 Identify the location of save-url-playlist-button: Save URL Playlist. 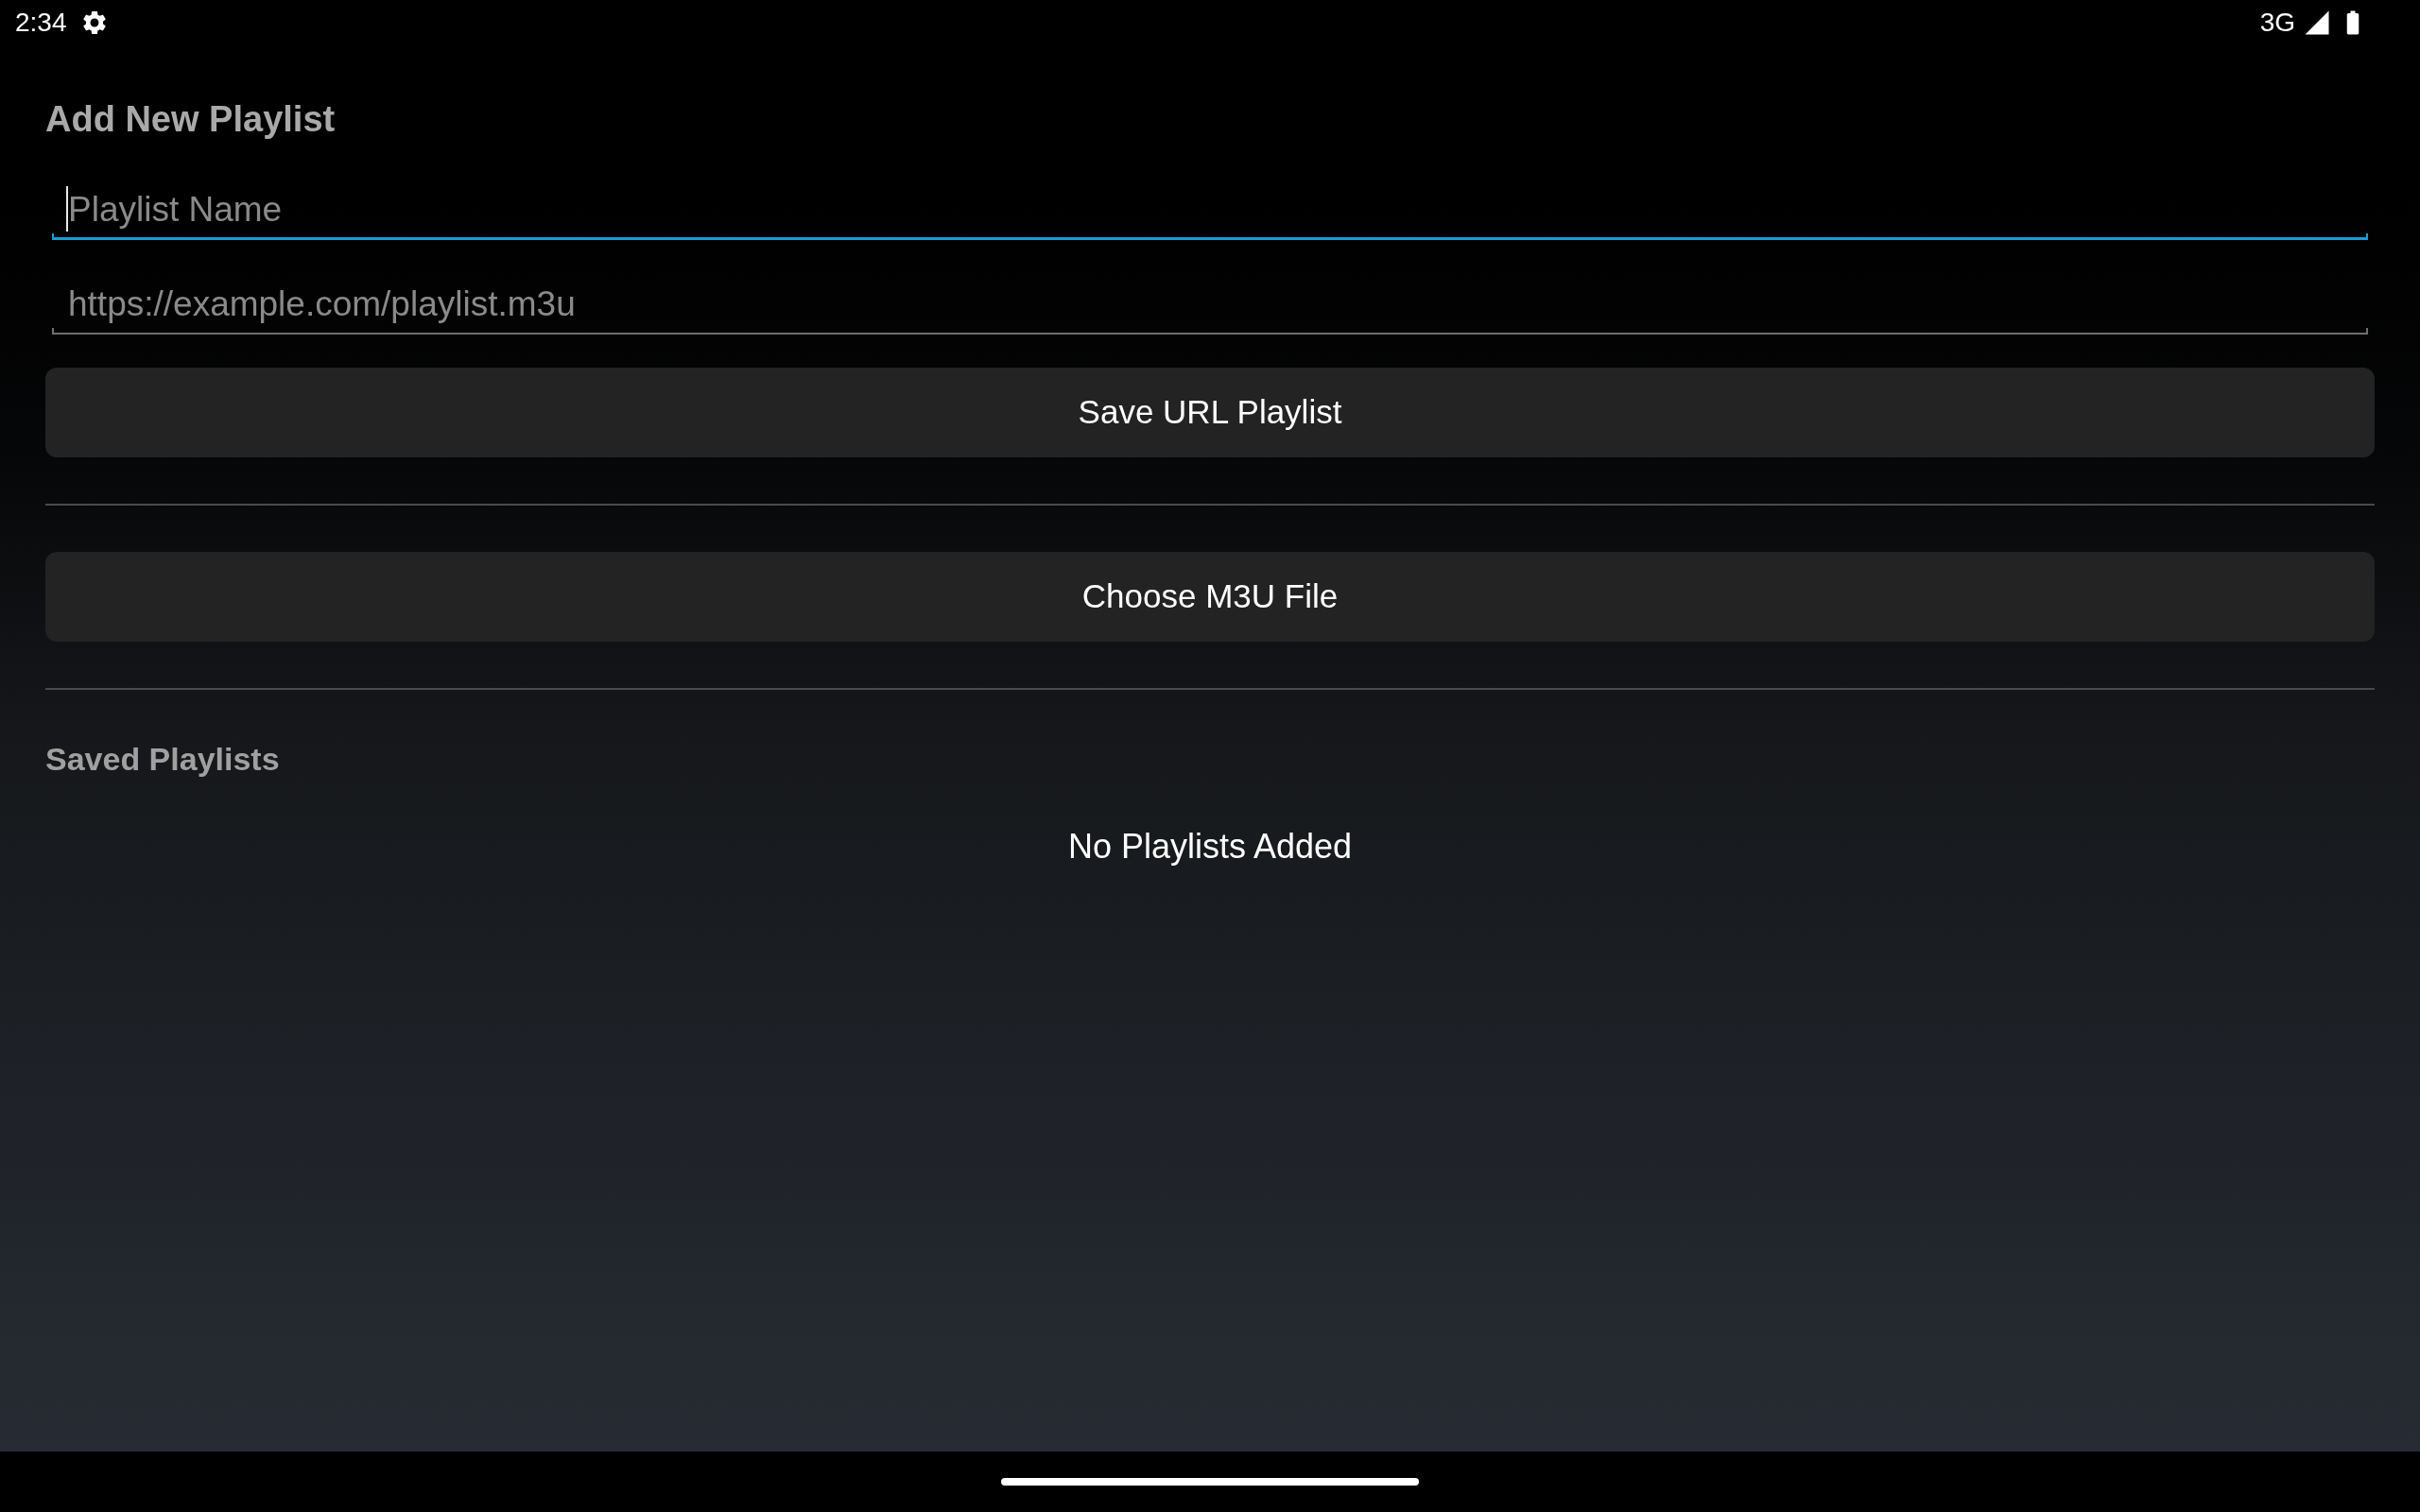
(1210, 412).